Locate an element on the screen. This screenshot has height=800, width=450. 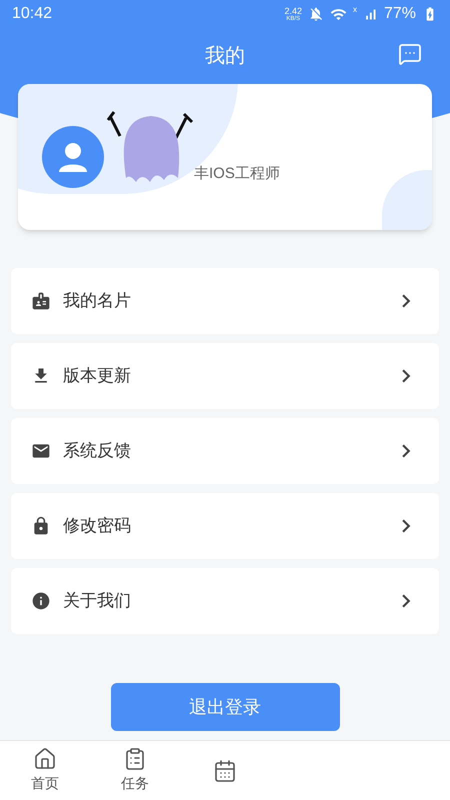
nav-tab: 任务 is located at coordinates (135, 770).